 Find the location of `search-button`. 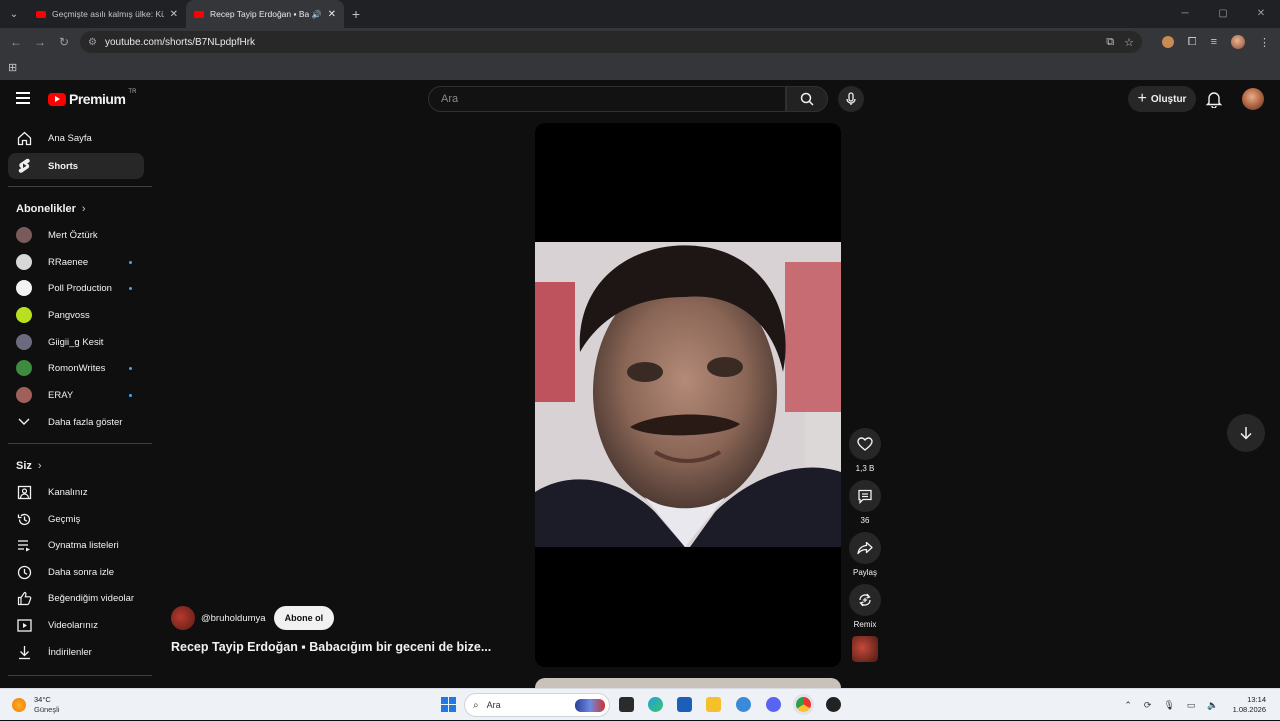

search-button is located at coordinates (807, 99).